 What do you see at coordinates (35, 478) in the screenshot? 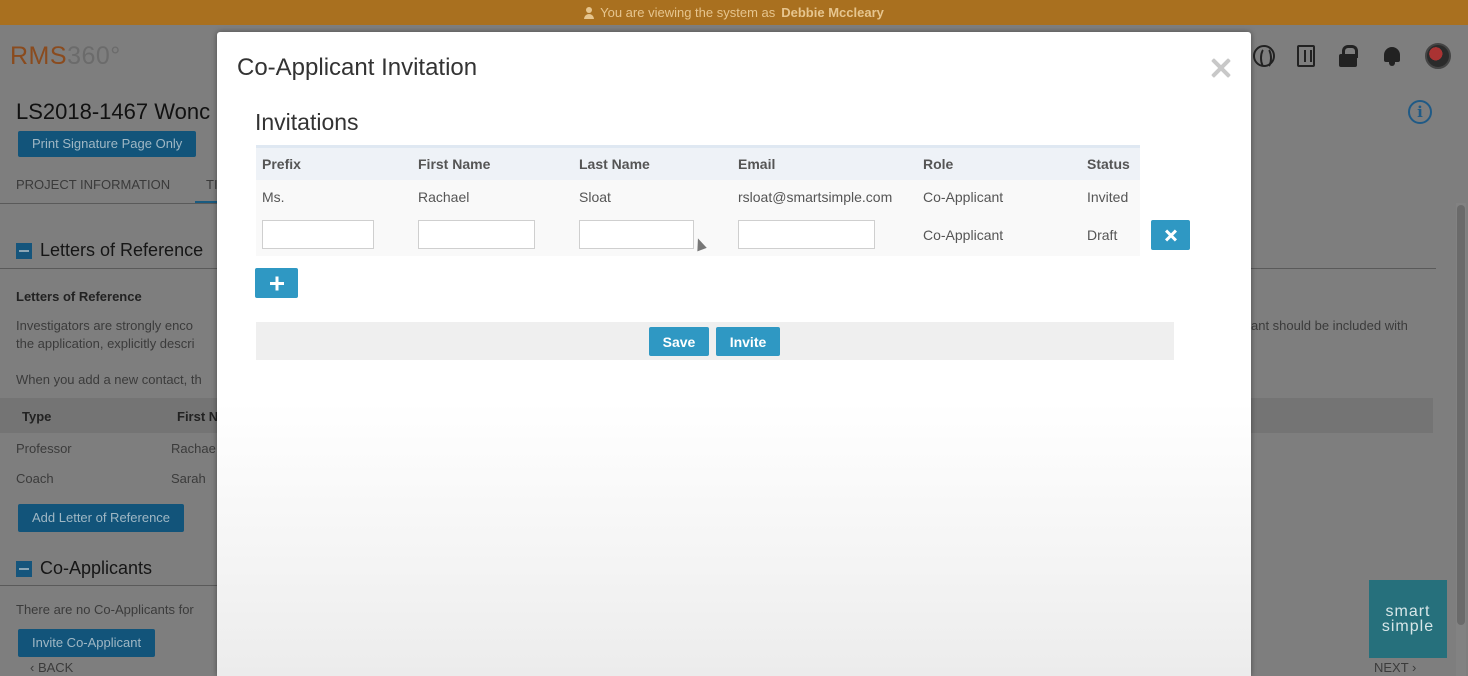
I see `letter-row-type: Coach` at bounding box center [35, 478].